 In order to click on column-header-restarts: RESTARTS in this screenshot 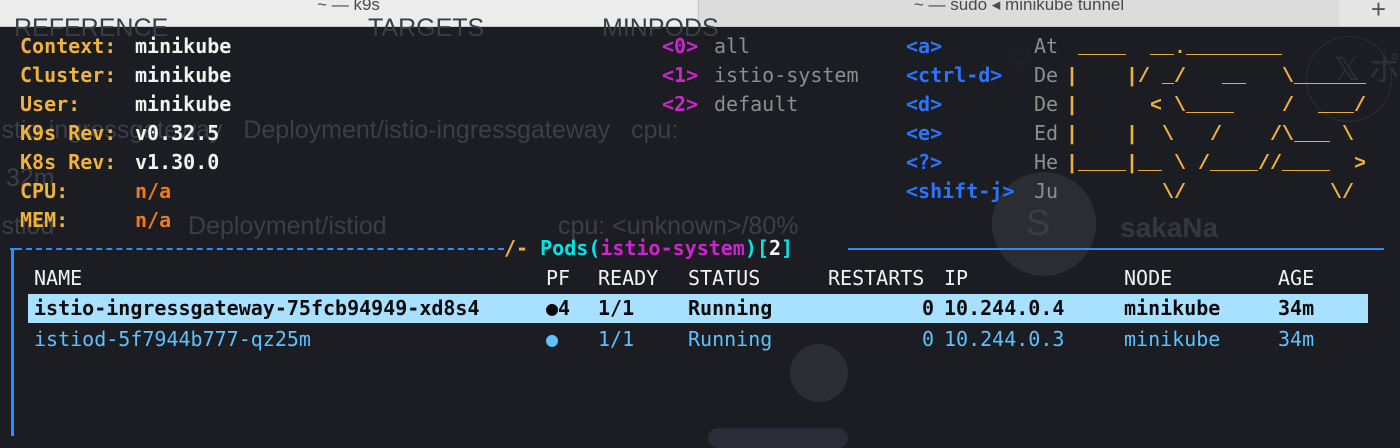, I will do `click(876, 278)`.